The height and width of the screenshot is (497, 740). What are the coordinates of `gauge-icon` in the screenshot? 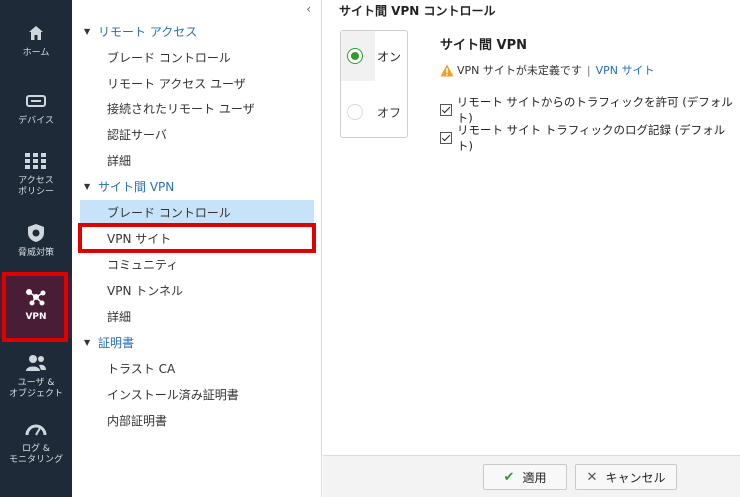 It's located at (36, 429).